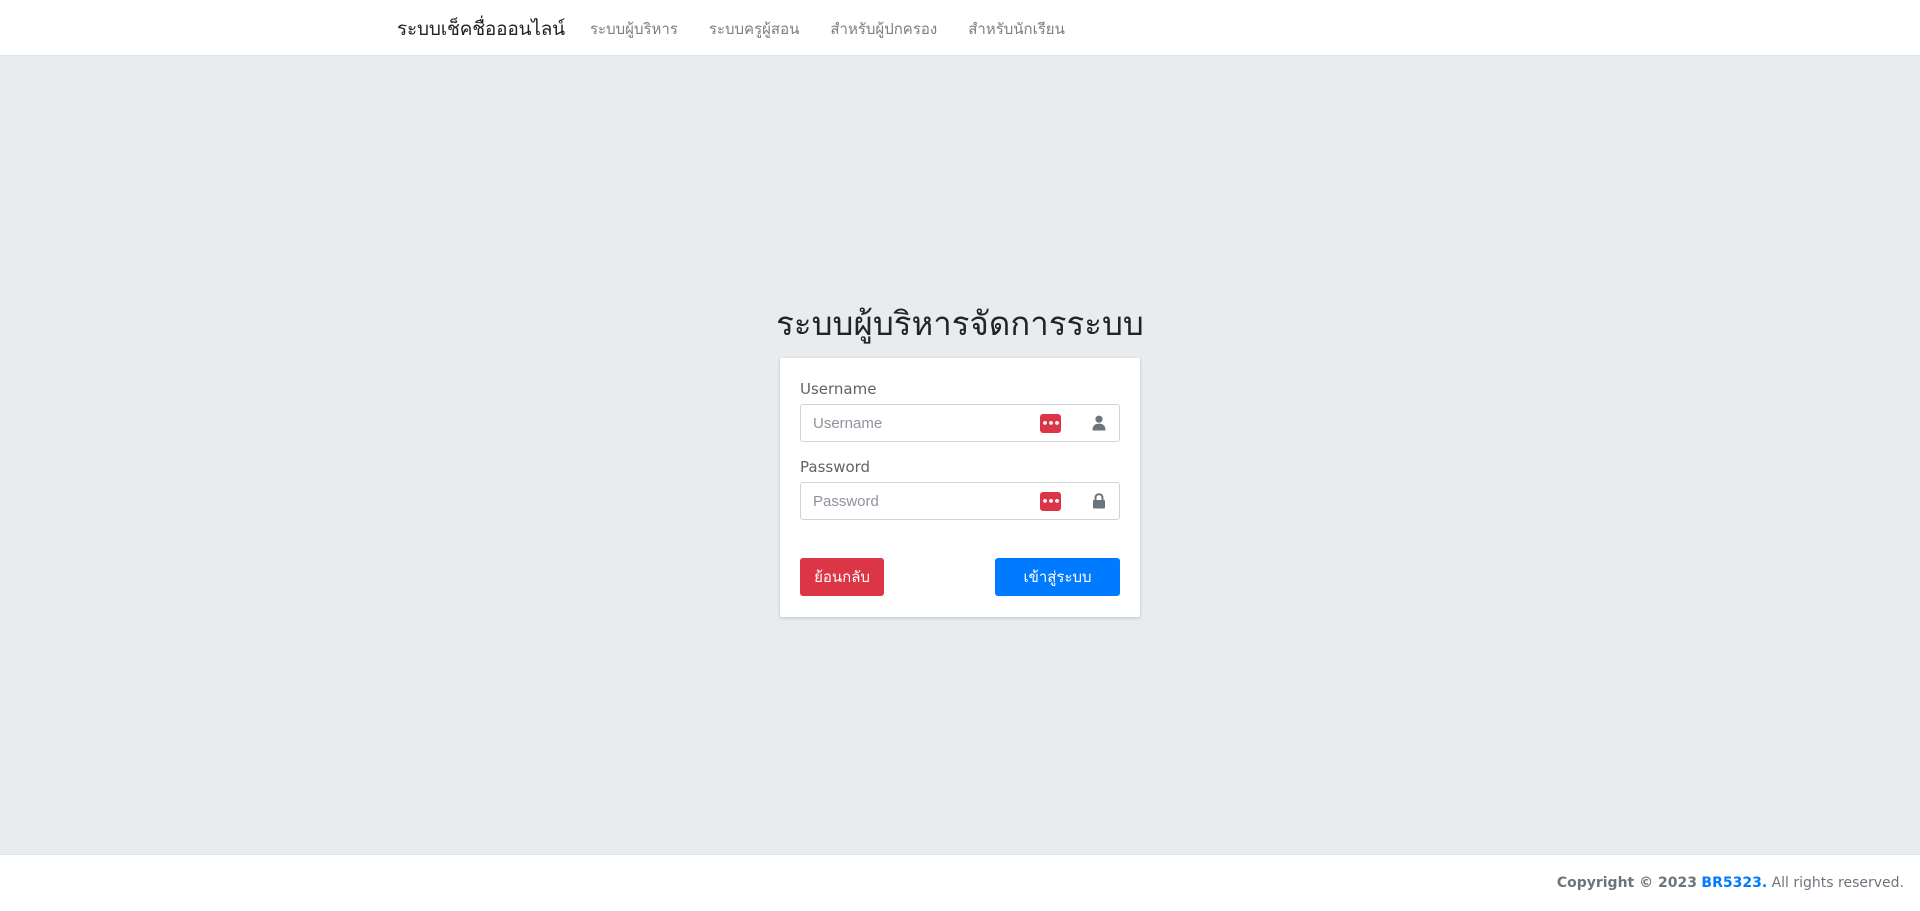  What do you see at coordinates (1057, 577) in the screenshot?
I see `login-button: เข้าสู่ระบบ` at bounding box center [1057, 577].